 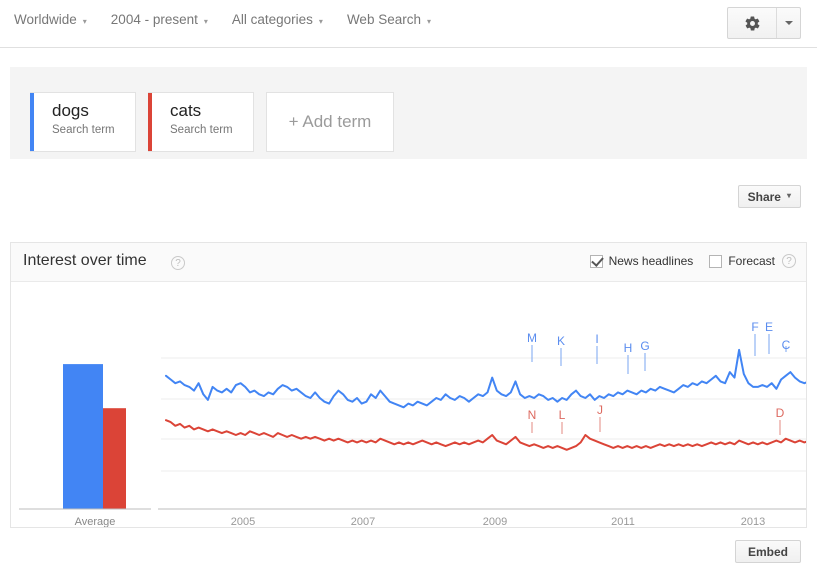 What do you see at coordinates (83, 129) in the screenshot?
I see `term-subtitle-dogs: Search term` at bounding box center [83, 129].